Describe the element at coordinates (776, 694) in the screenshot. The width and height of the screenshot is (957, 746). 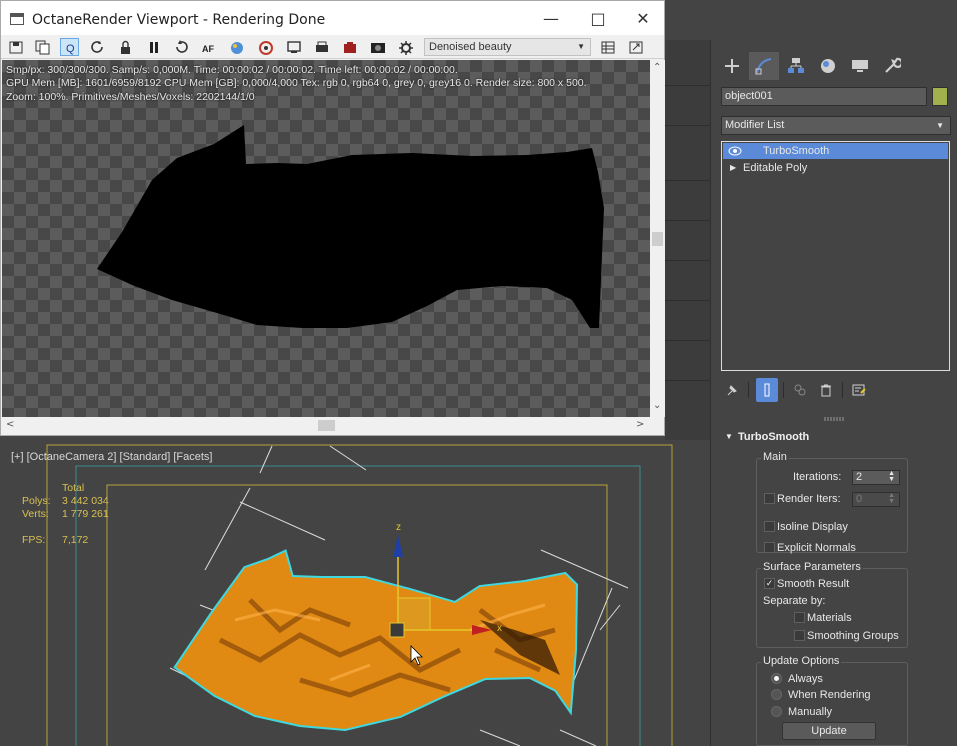
I see `radio-when-rendering` at that location.